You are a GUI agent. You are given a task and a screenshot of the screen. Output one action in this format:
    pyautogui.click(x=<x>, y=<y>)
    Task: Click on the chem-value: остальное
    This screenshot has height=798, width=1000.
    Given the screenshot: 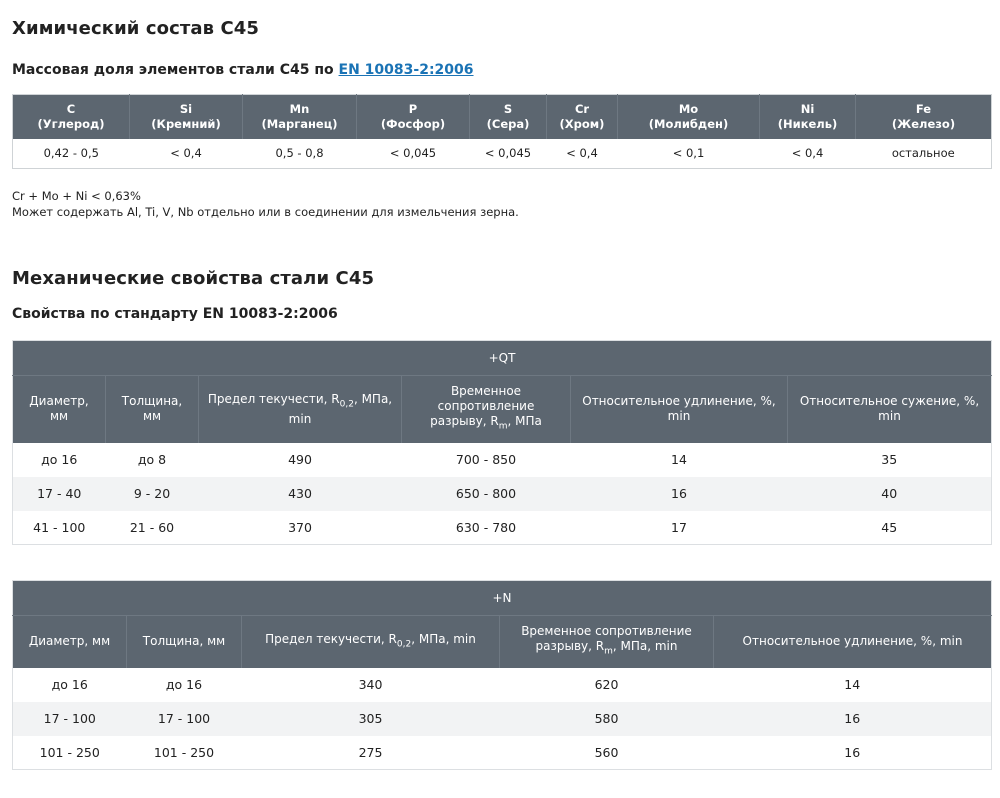 What is the action you would take?
    pyautogui.click(x=923, y=153)
    